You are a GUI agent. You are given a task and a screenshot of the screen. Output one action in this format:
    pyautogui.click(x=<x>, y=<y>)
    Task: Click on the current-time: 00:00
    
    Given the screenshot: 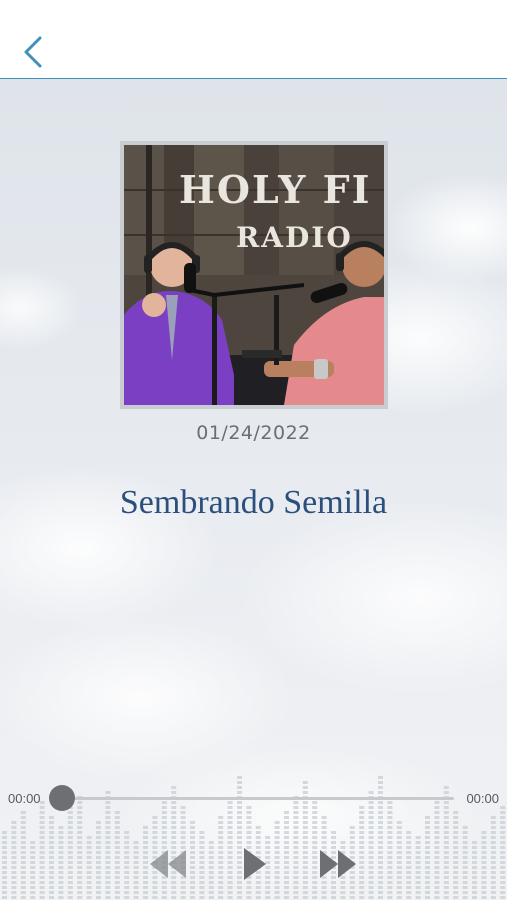 What is the action you would take?
    pyautogui.click(x=24, y=798)
    